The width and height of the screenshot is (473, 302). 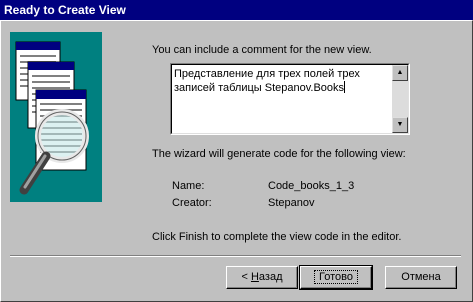 What do you see at coordinates (192, 203) in the screenshot?
I see `creator-label: Creator:` at bounding box center [192, 203].